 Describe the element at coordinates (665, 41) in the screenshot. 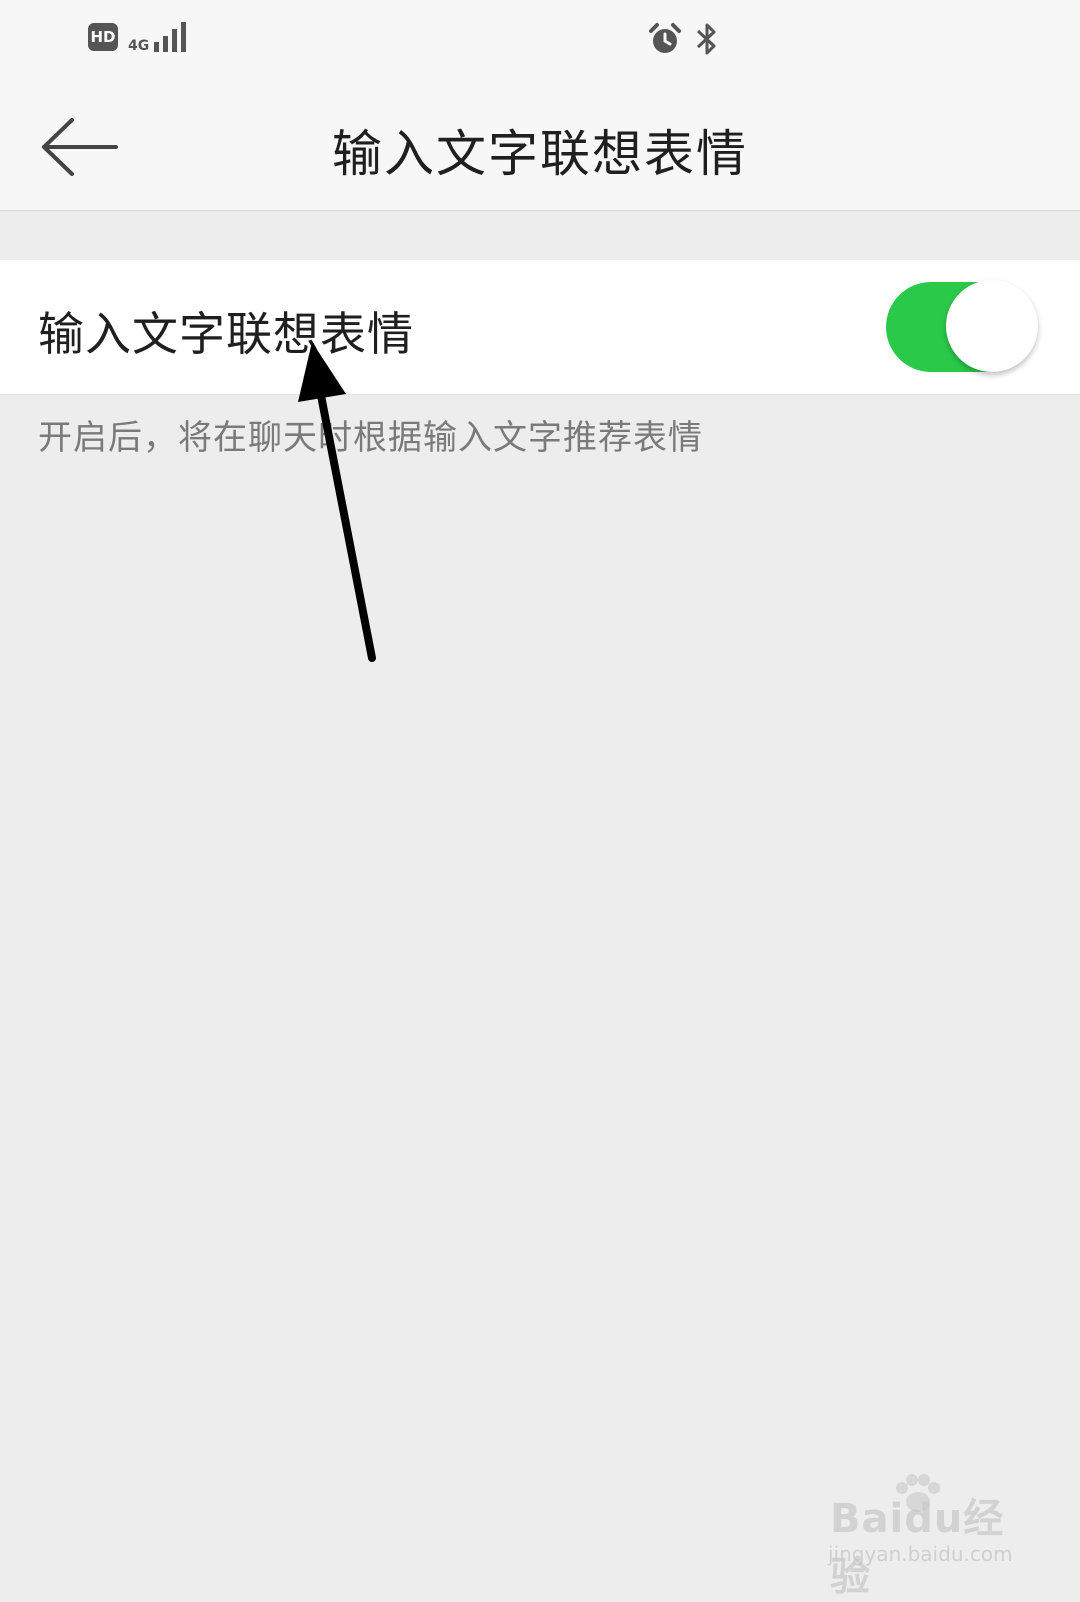

I see `alarm-icon` at that location.